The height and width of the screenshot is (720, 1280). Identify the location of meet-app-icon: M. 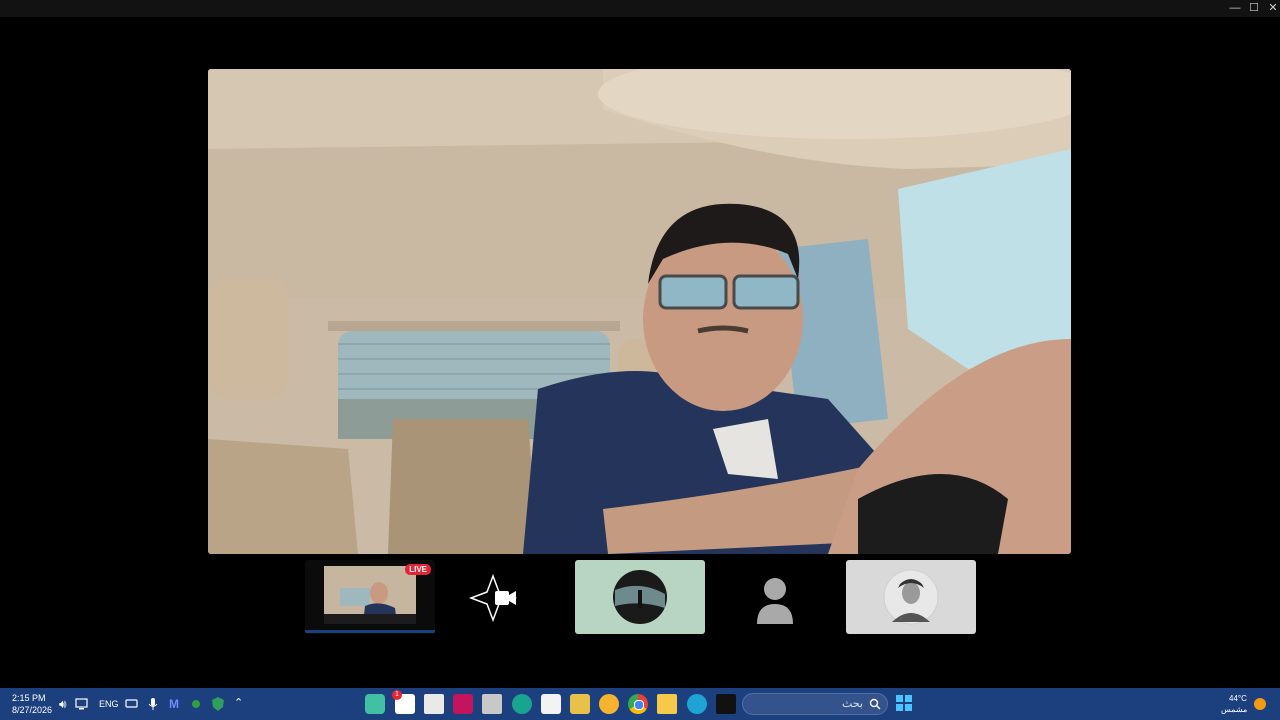
(174, 704).